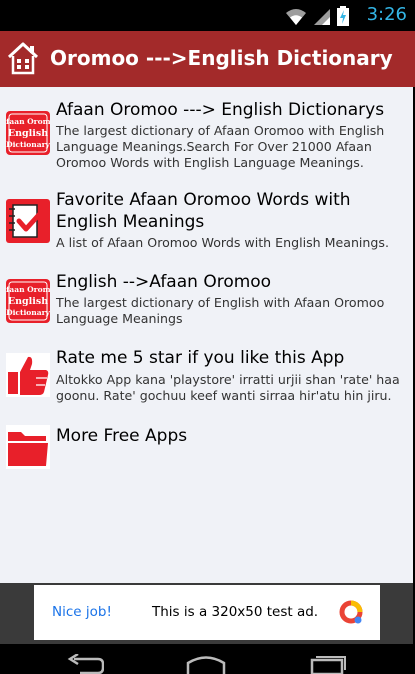 The image size is (415, 674). Describe the element at coordinates (328, 664) in the screenshot. I see `recent-apps-icon` at that location.